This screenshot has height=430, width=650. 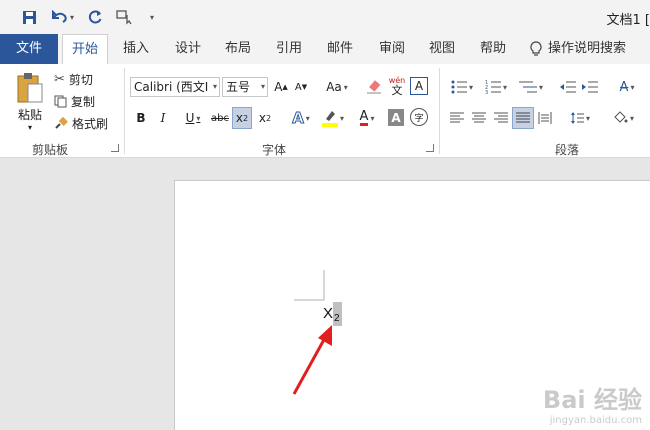 I want to click on svg-text: 3, so click(x=486, y=92).